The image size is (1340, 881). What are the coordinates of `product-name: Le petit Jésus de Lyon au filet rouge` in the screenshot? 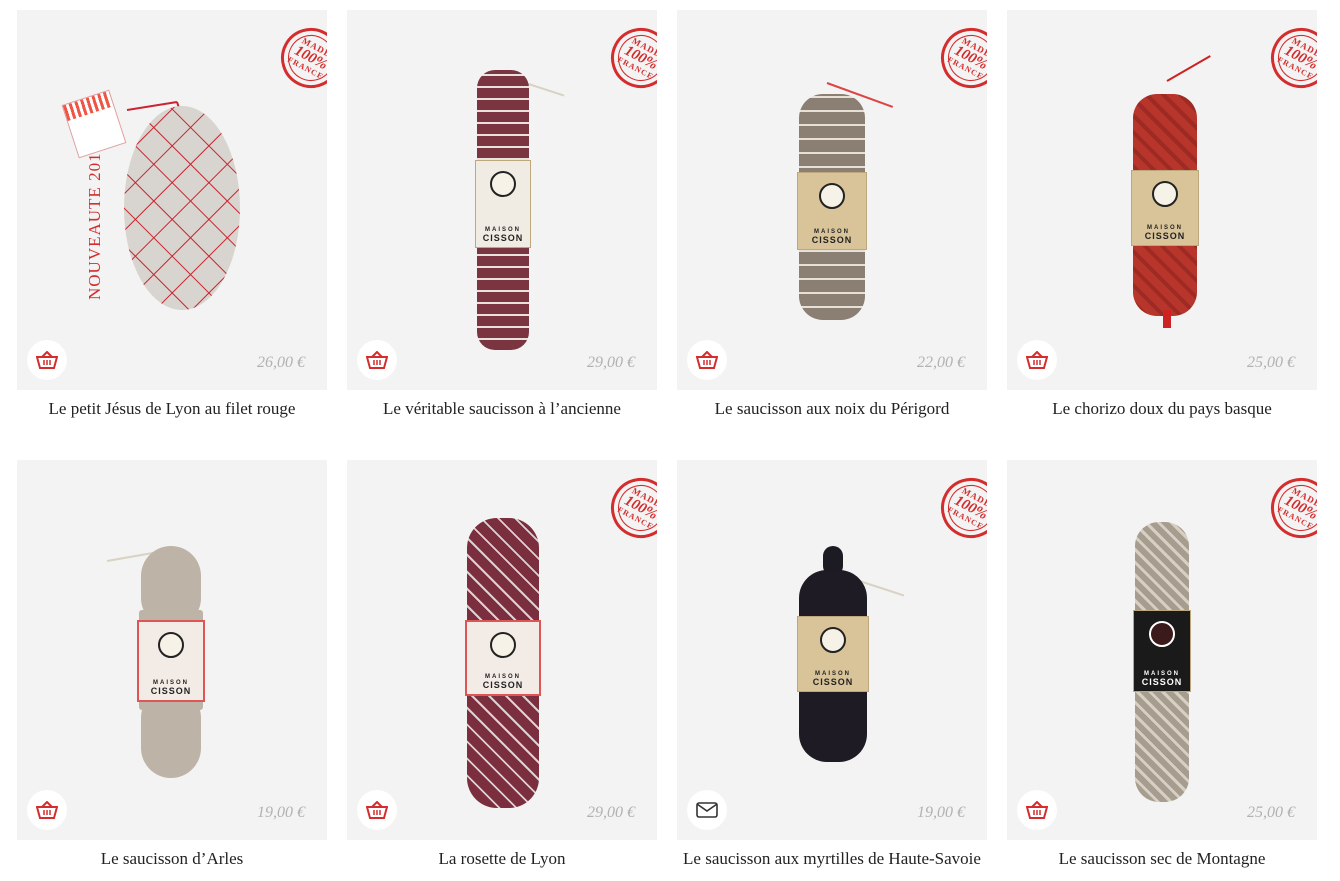 It's located at (172, 409).